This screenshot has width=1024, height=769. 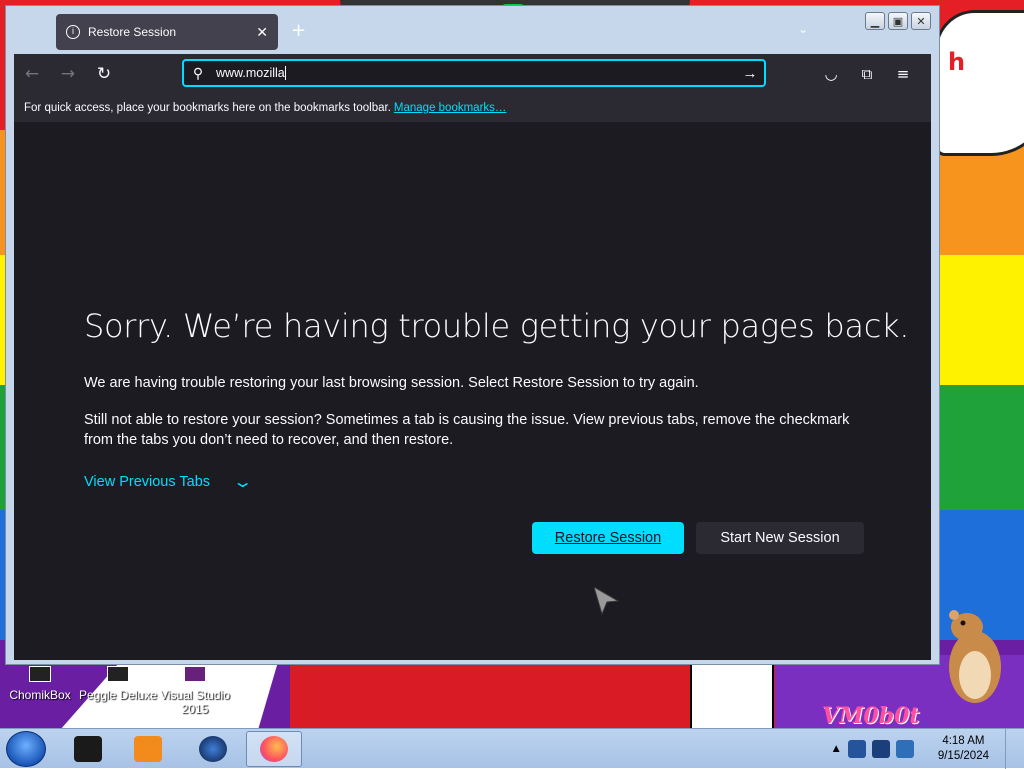 What do you see at coordinates (750, 73) in the screenshot?
I see `go-arrow-icon: →` at bounding box center [750, 73].